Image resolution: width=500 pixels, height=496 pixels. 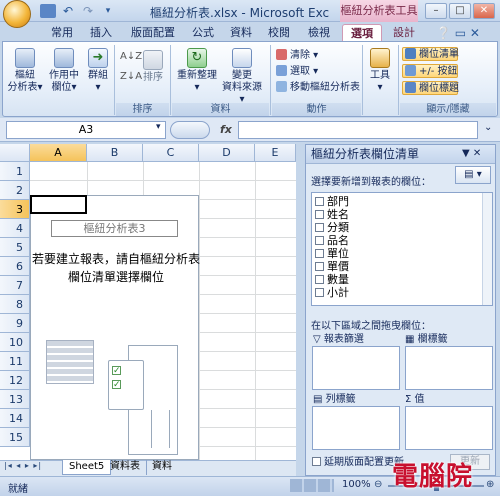 I want to click on refresh-button: ↻ 重新整理 ▾, so click(x=197, y=71).